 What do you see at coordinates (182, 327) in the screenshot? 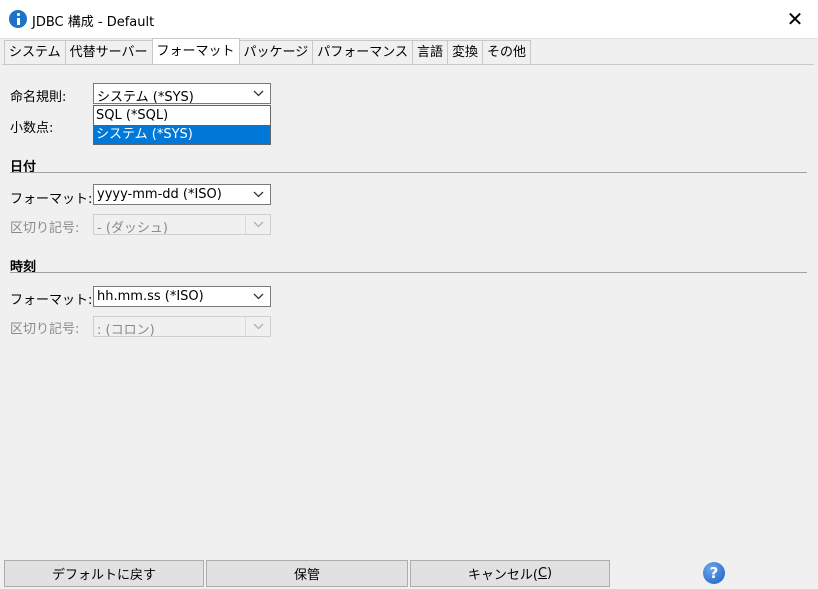
I see `time-separator-combo: : (コロン)` at bounding box center [182, 327].